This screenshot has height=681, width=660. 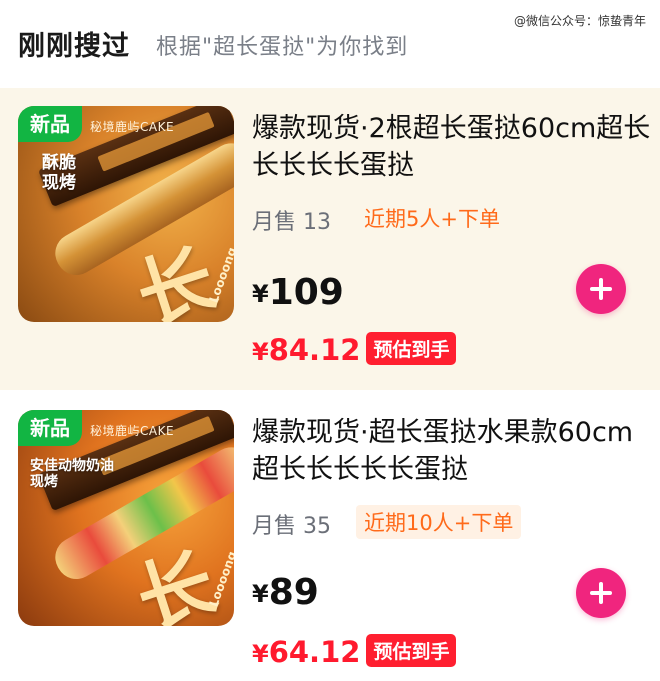 What do you see at coordinates (293, 592) in the screenshot?
I see `price-value: 89` at bounding box center [293, 592].